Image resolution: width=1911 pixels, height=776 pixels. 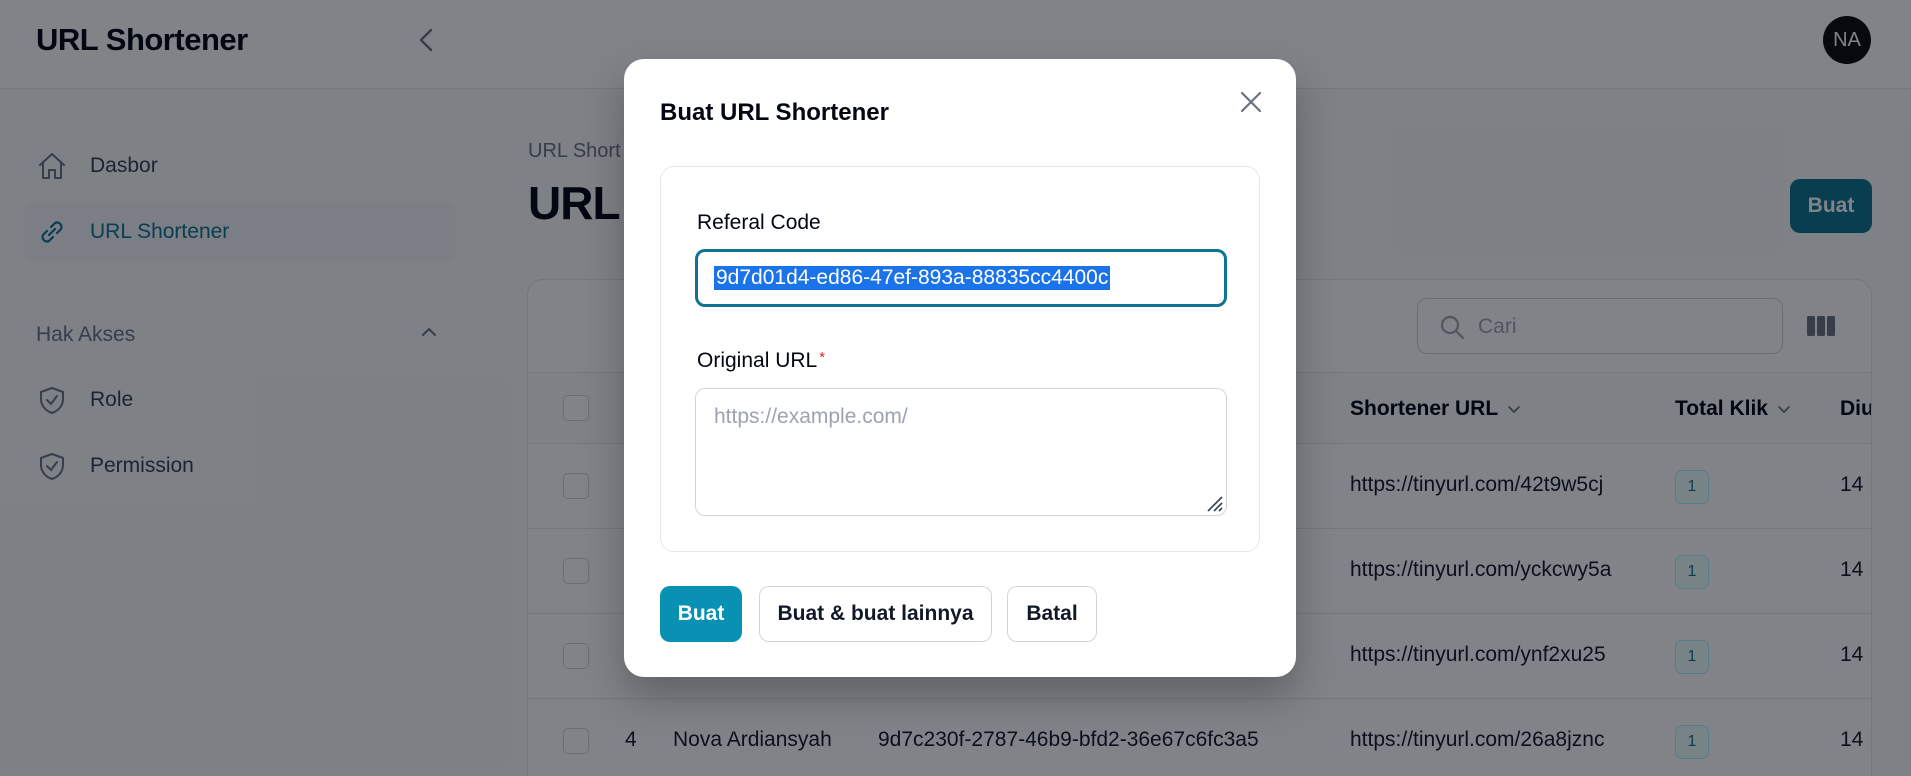 I want to click on original-url-label: Original URL *, so click(x=761, y=361).